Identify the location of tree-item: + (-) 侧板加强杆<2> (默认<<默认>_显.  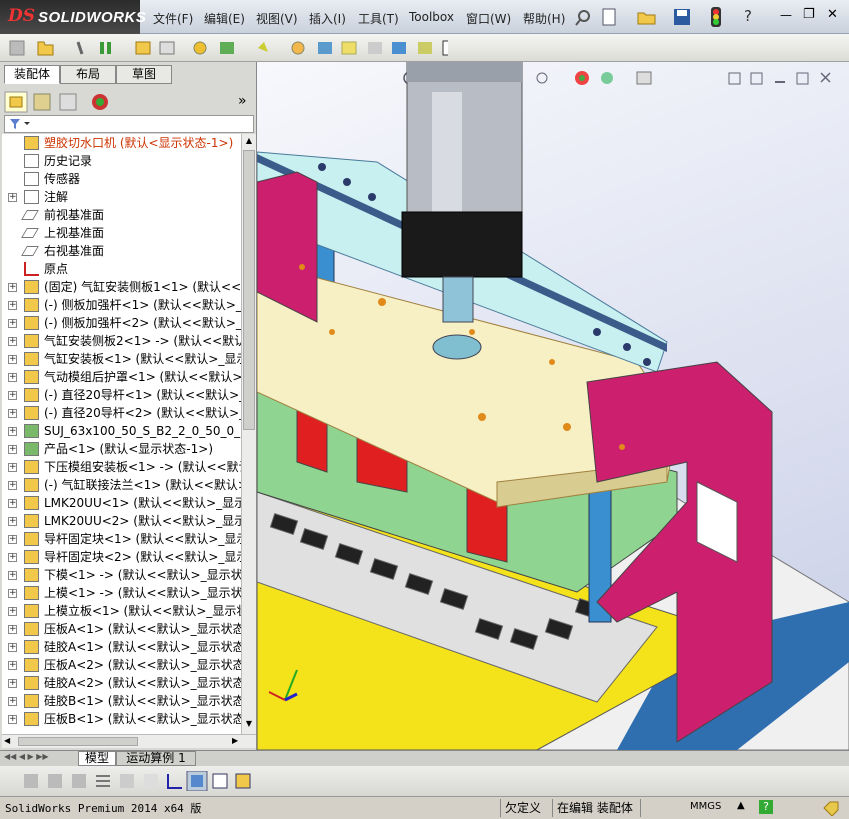
(122, 323).